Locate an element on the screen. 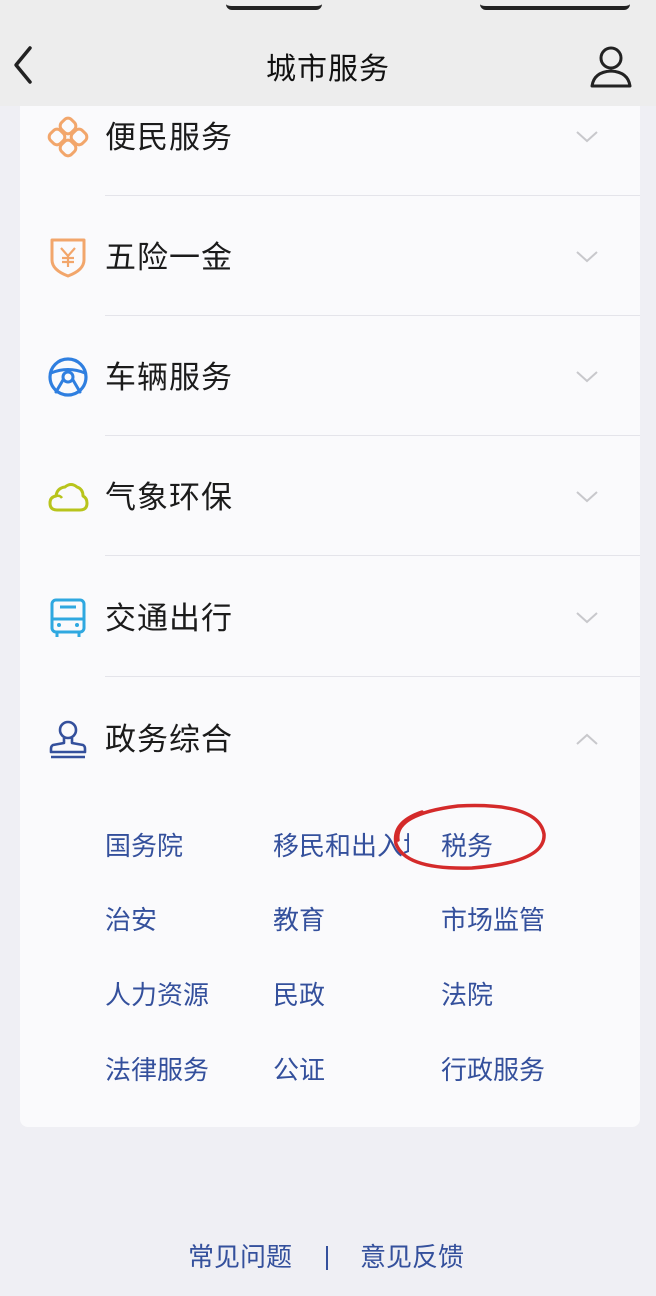 The image size is (656, 1296). category-row-government: 政务综合 is located at coordinates (330, 738).